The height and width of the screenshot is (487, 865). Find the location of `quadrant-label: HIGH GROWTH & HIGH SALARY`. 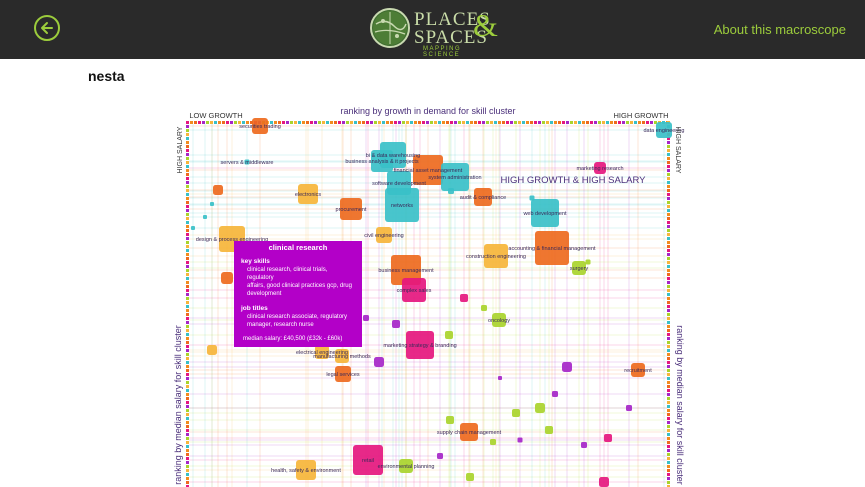

quadrant-label: HIGH GROWTH & HIGH SALARY is located at coordinates (574, 180).